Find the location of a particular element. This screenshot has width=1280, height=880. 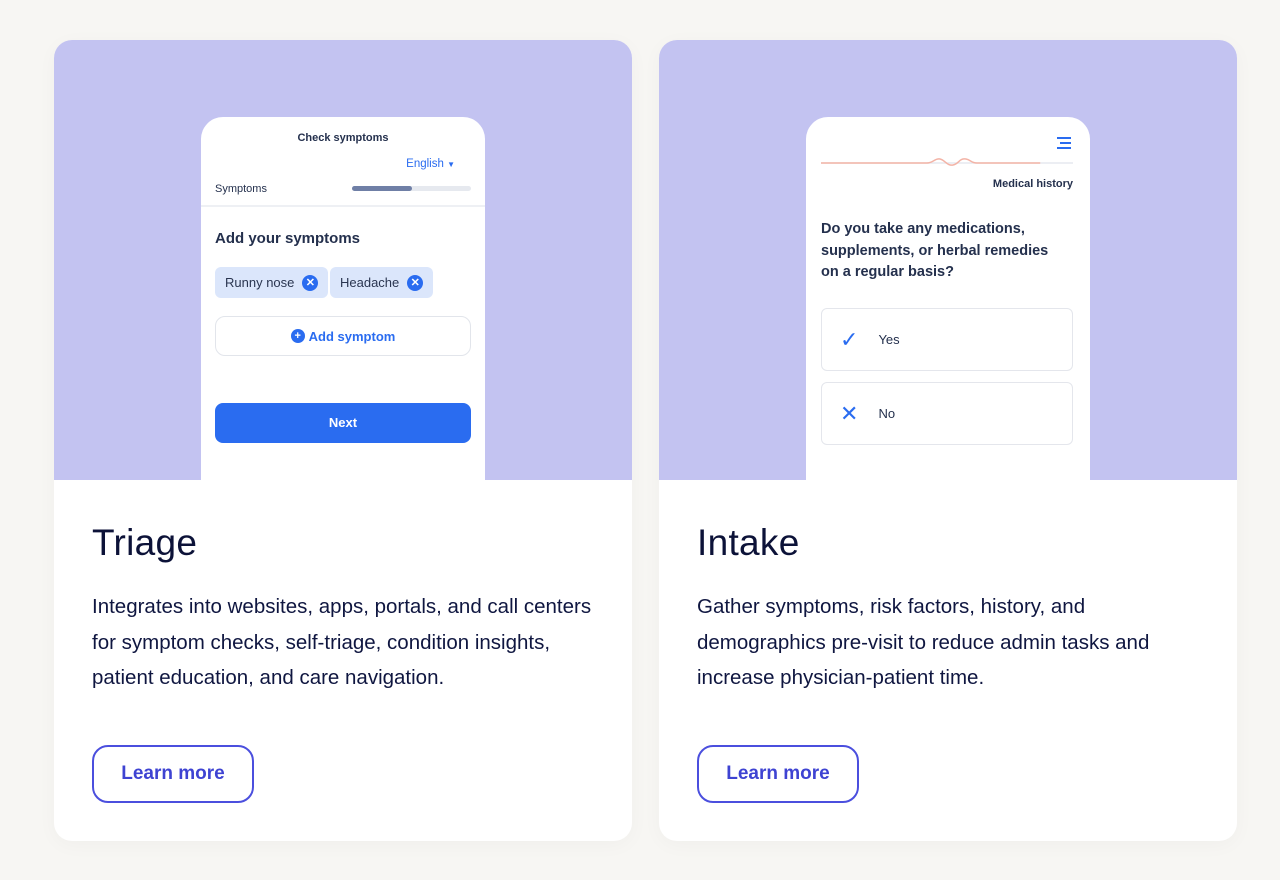

language-label: English is located at coordinates (425, 164).